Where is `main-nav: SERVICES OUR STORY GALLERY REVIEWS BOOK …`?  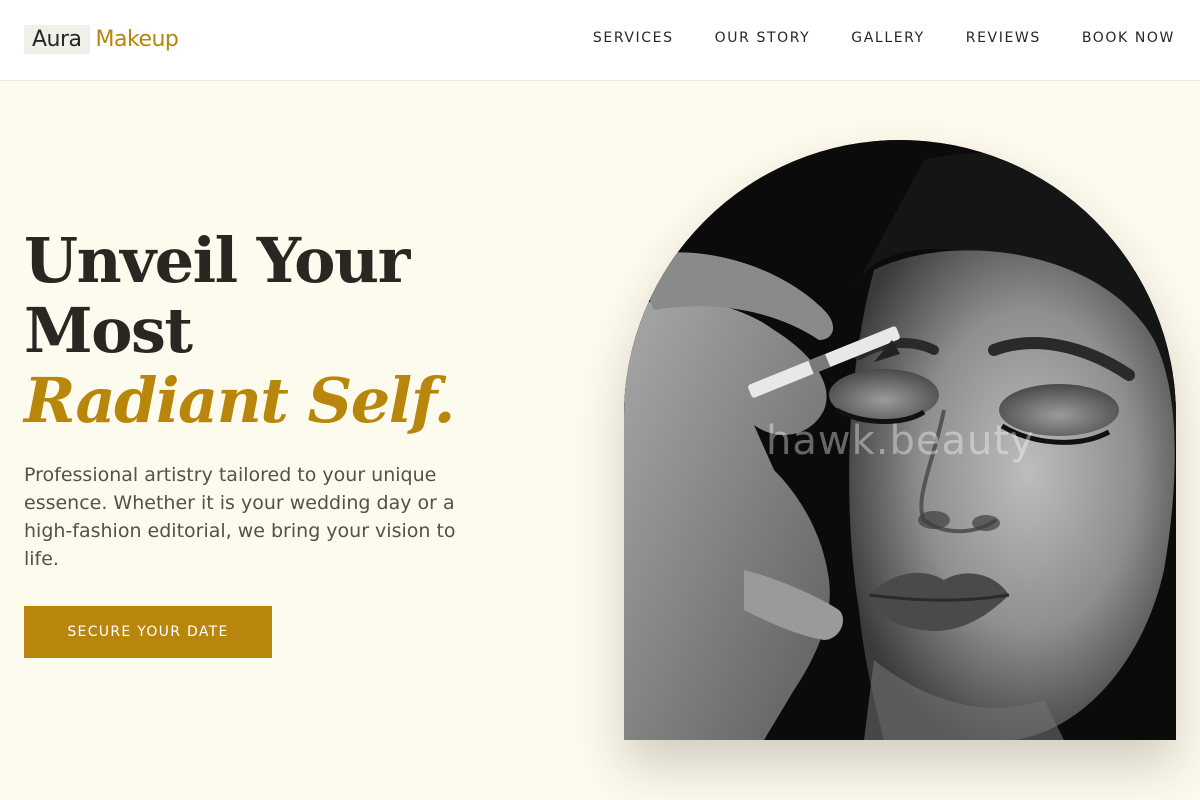
main-nav: SERVICES OUR STORY GALLERY REVIEWS BOOK … is located at coordinates (884, 38).